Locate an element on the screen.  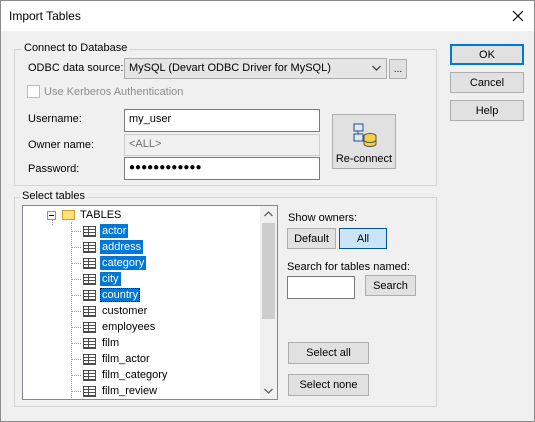
show-owners-label: Show owners: is located at coordinates (323, 218).